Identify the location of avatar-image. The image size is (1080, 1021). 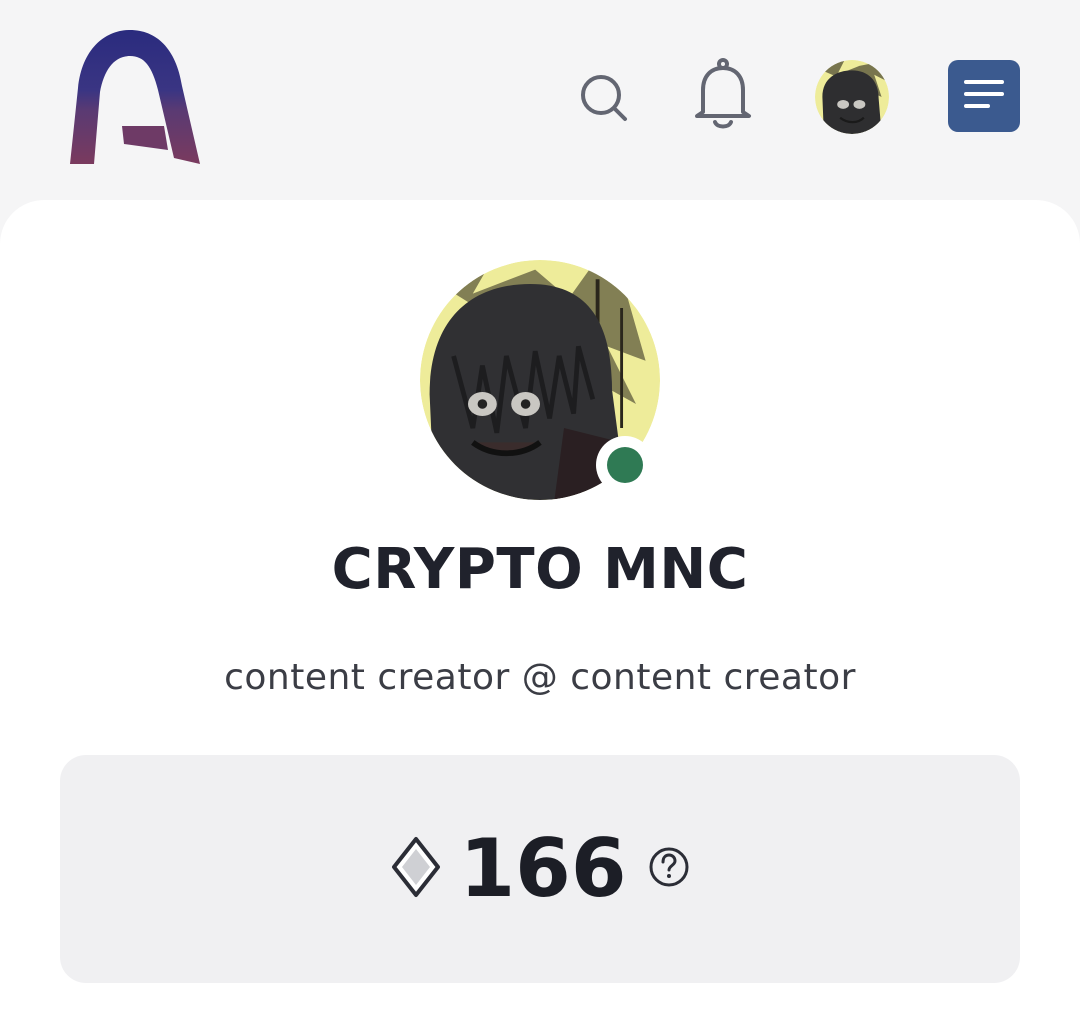
(852, 97).